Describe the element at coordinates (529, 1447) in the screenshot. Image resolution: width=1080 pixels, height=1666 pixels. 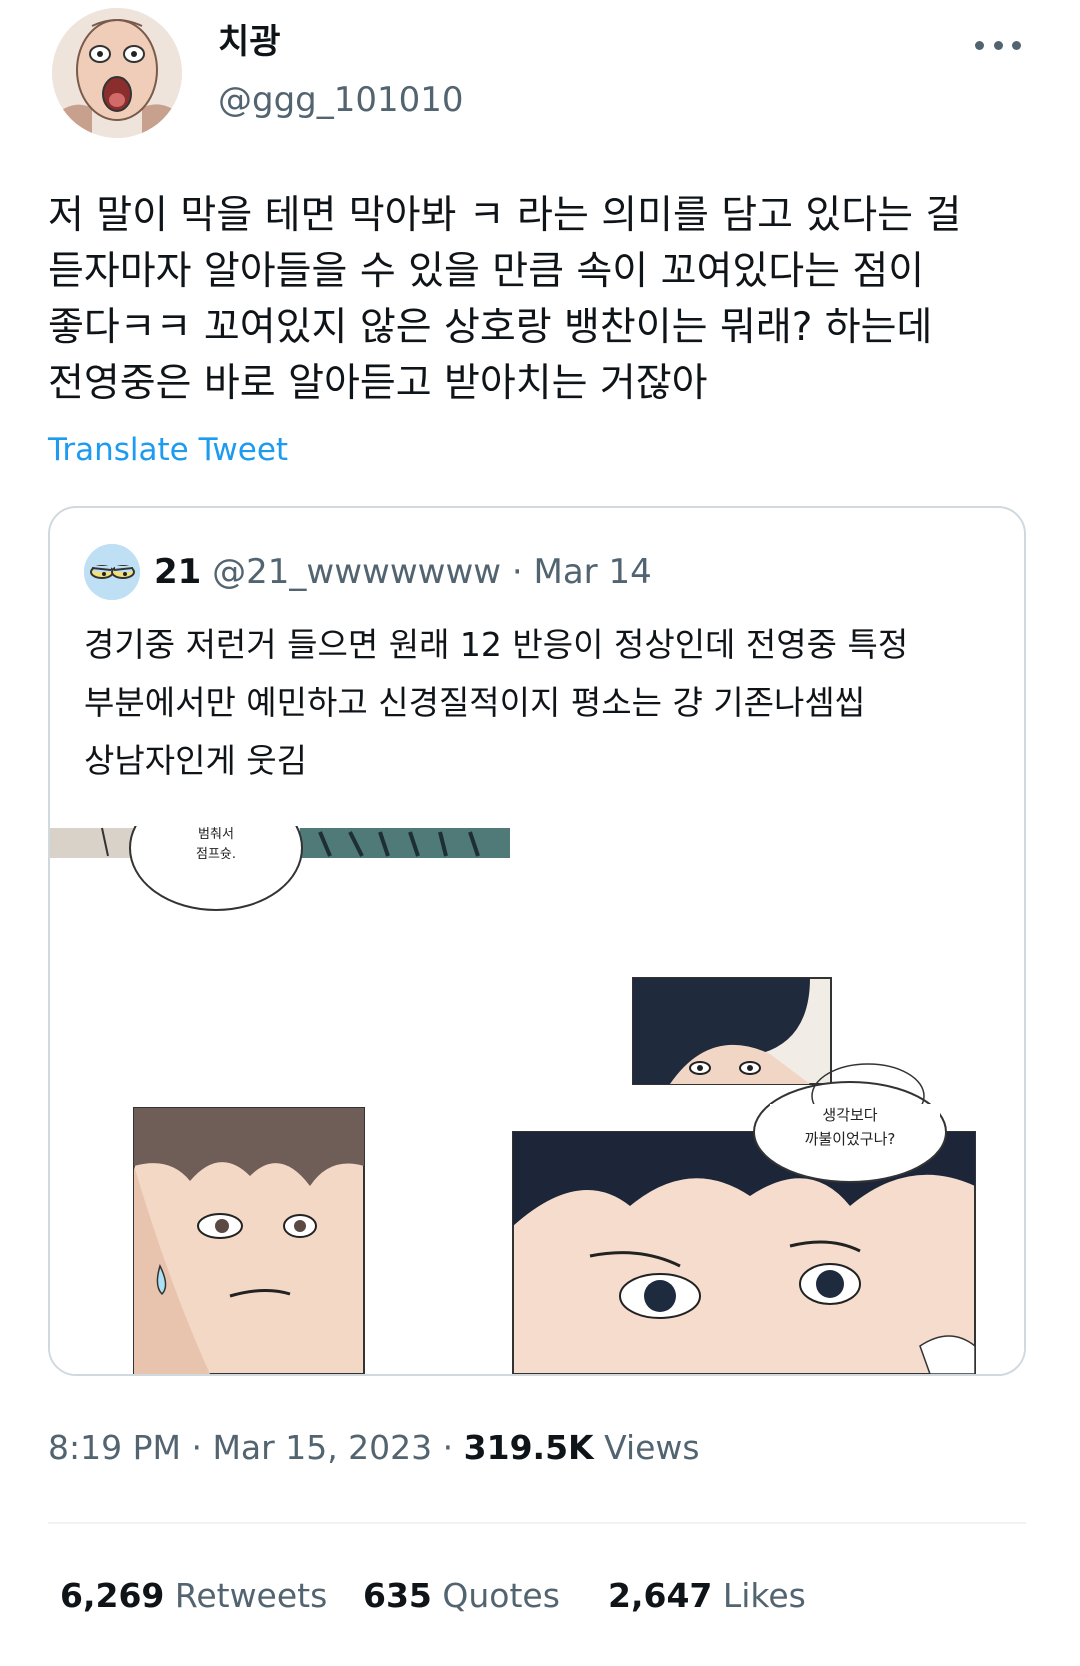
I see `views-count: 319.5K` at that location.